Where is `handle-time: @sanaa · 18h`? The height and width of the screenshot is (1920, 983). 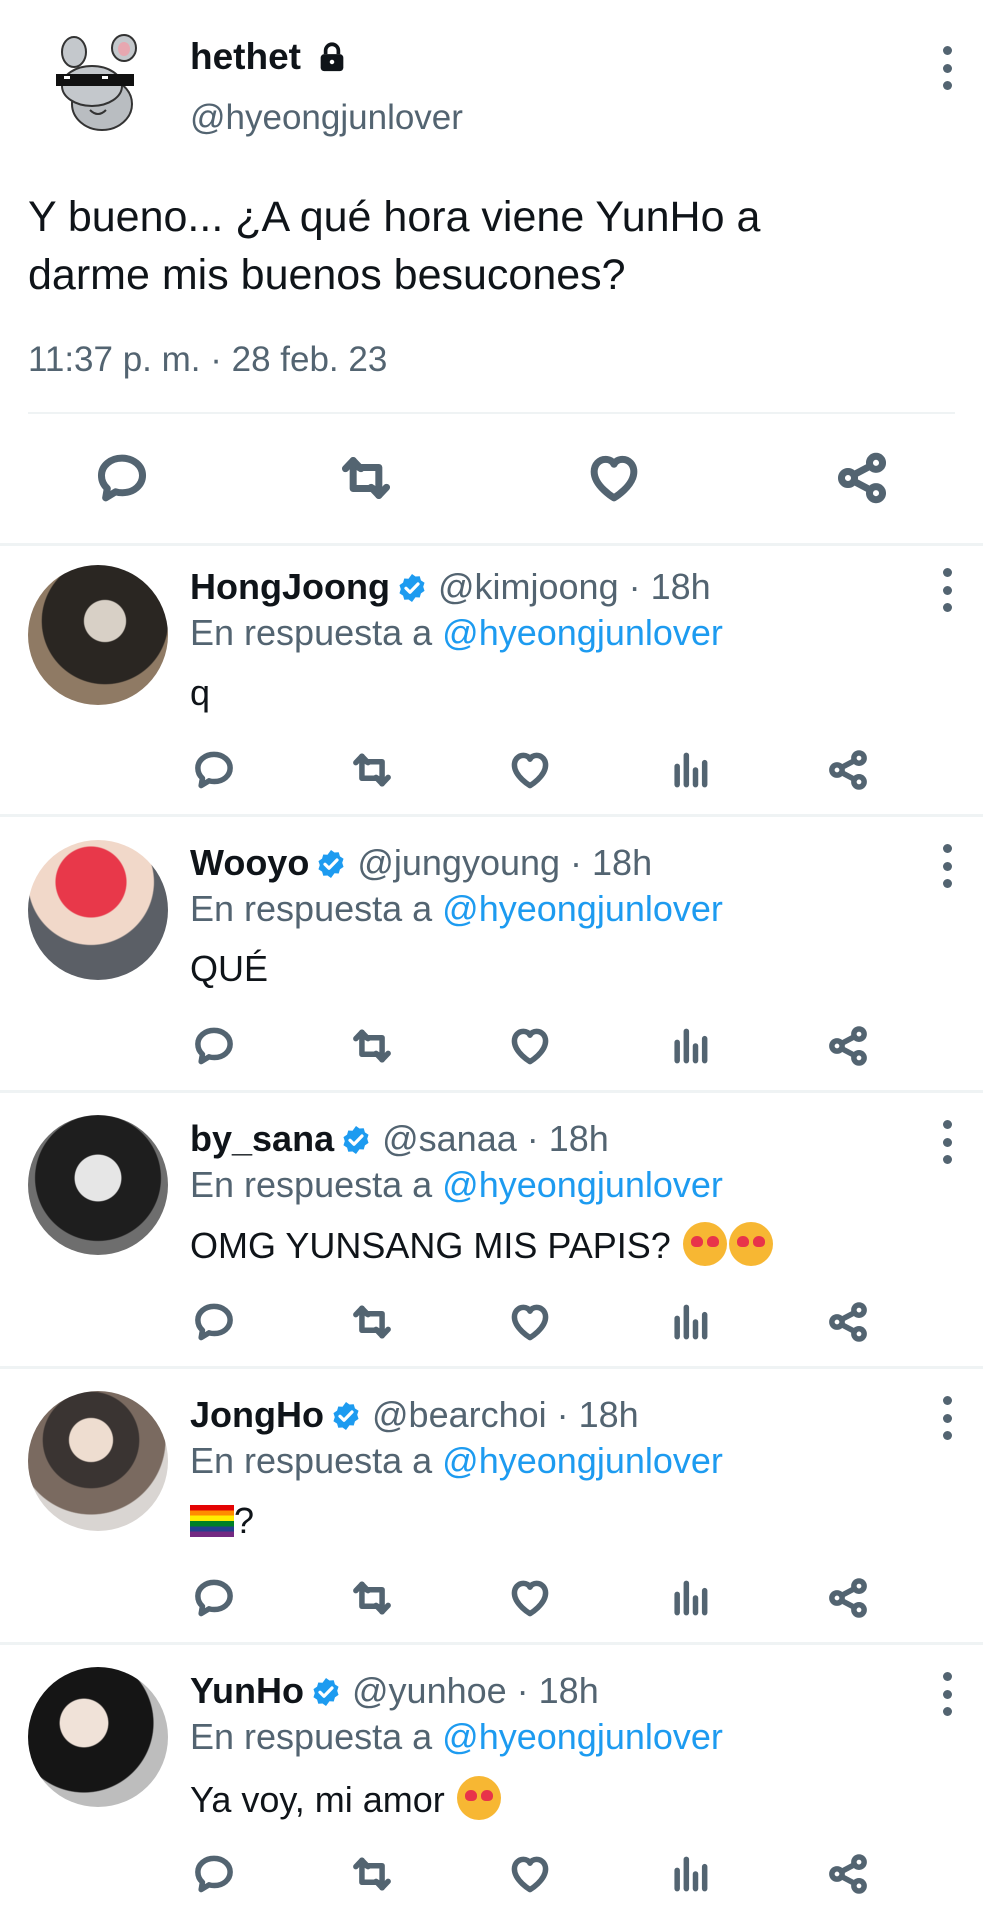 handle-time: @sanaa · 18h is located at coordinates (495, 1138).